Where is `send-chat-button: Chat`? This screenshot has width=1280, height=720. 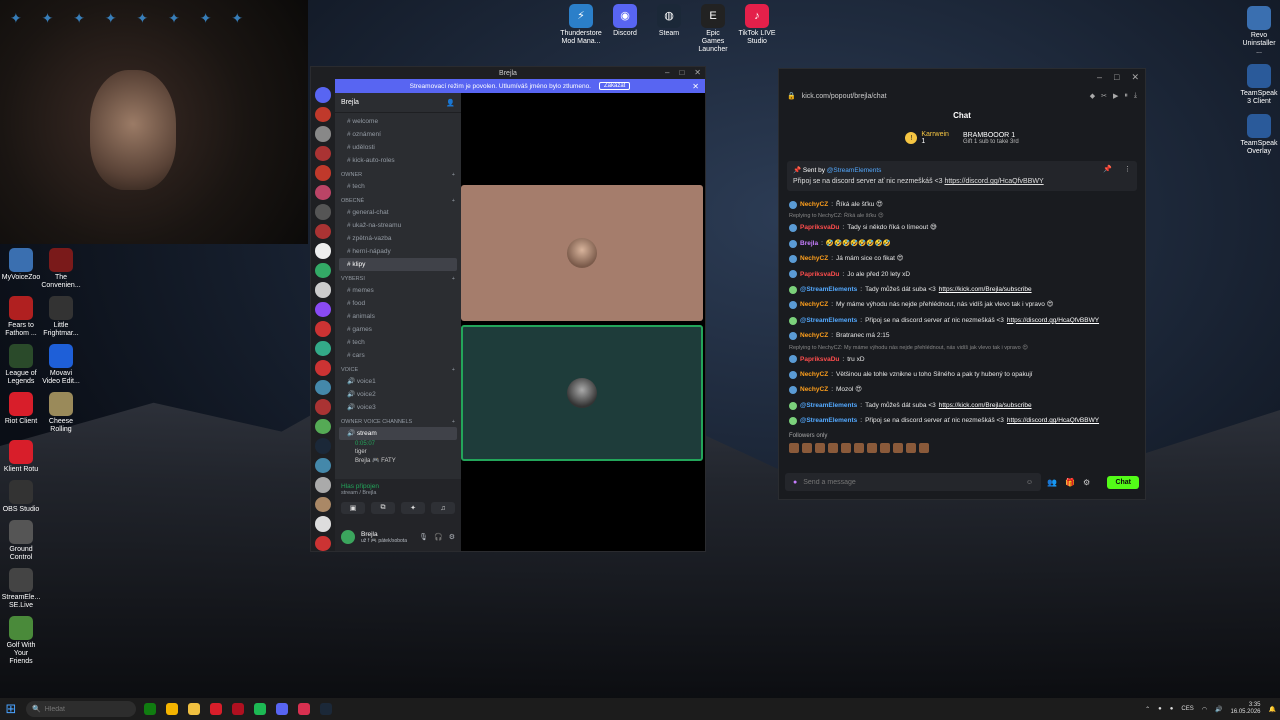 send-chat-button: Chat is located at coordinates (1123, 482).